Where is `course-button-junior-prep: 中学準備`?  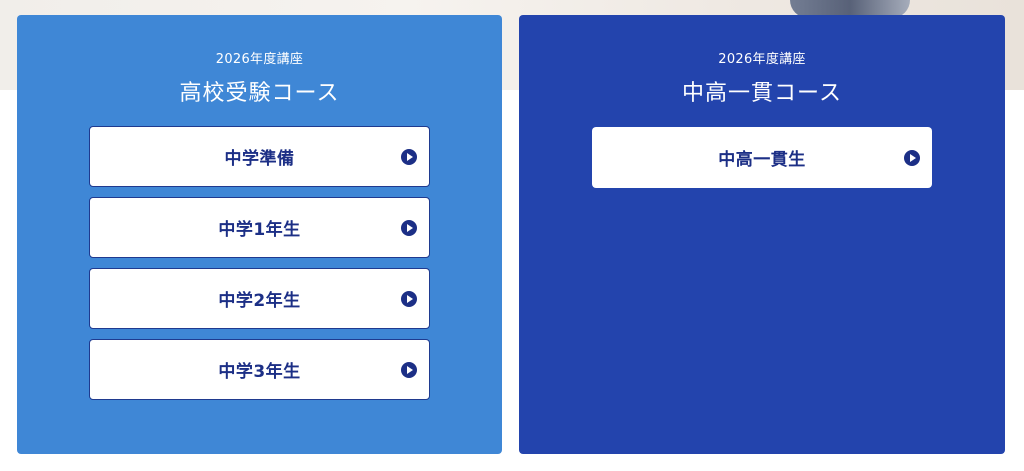
course-button-junior-prep: 中学準備 is located at coordinates (259, 156).